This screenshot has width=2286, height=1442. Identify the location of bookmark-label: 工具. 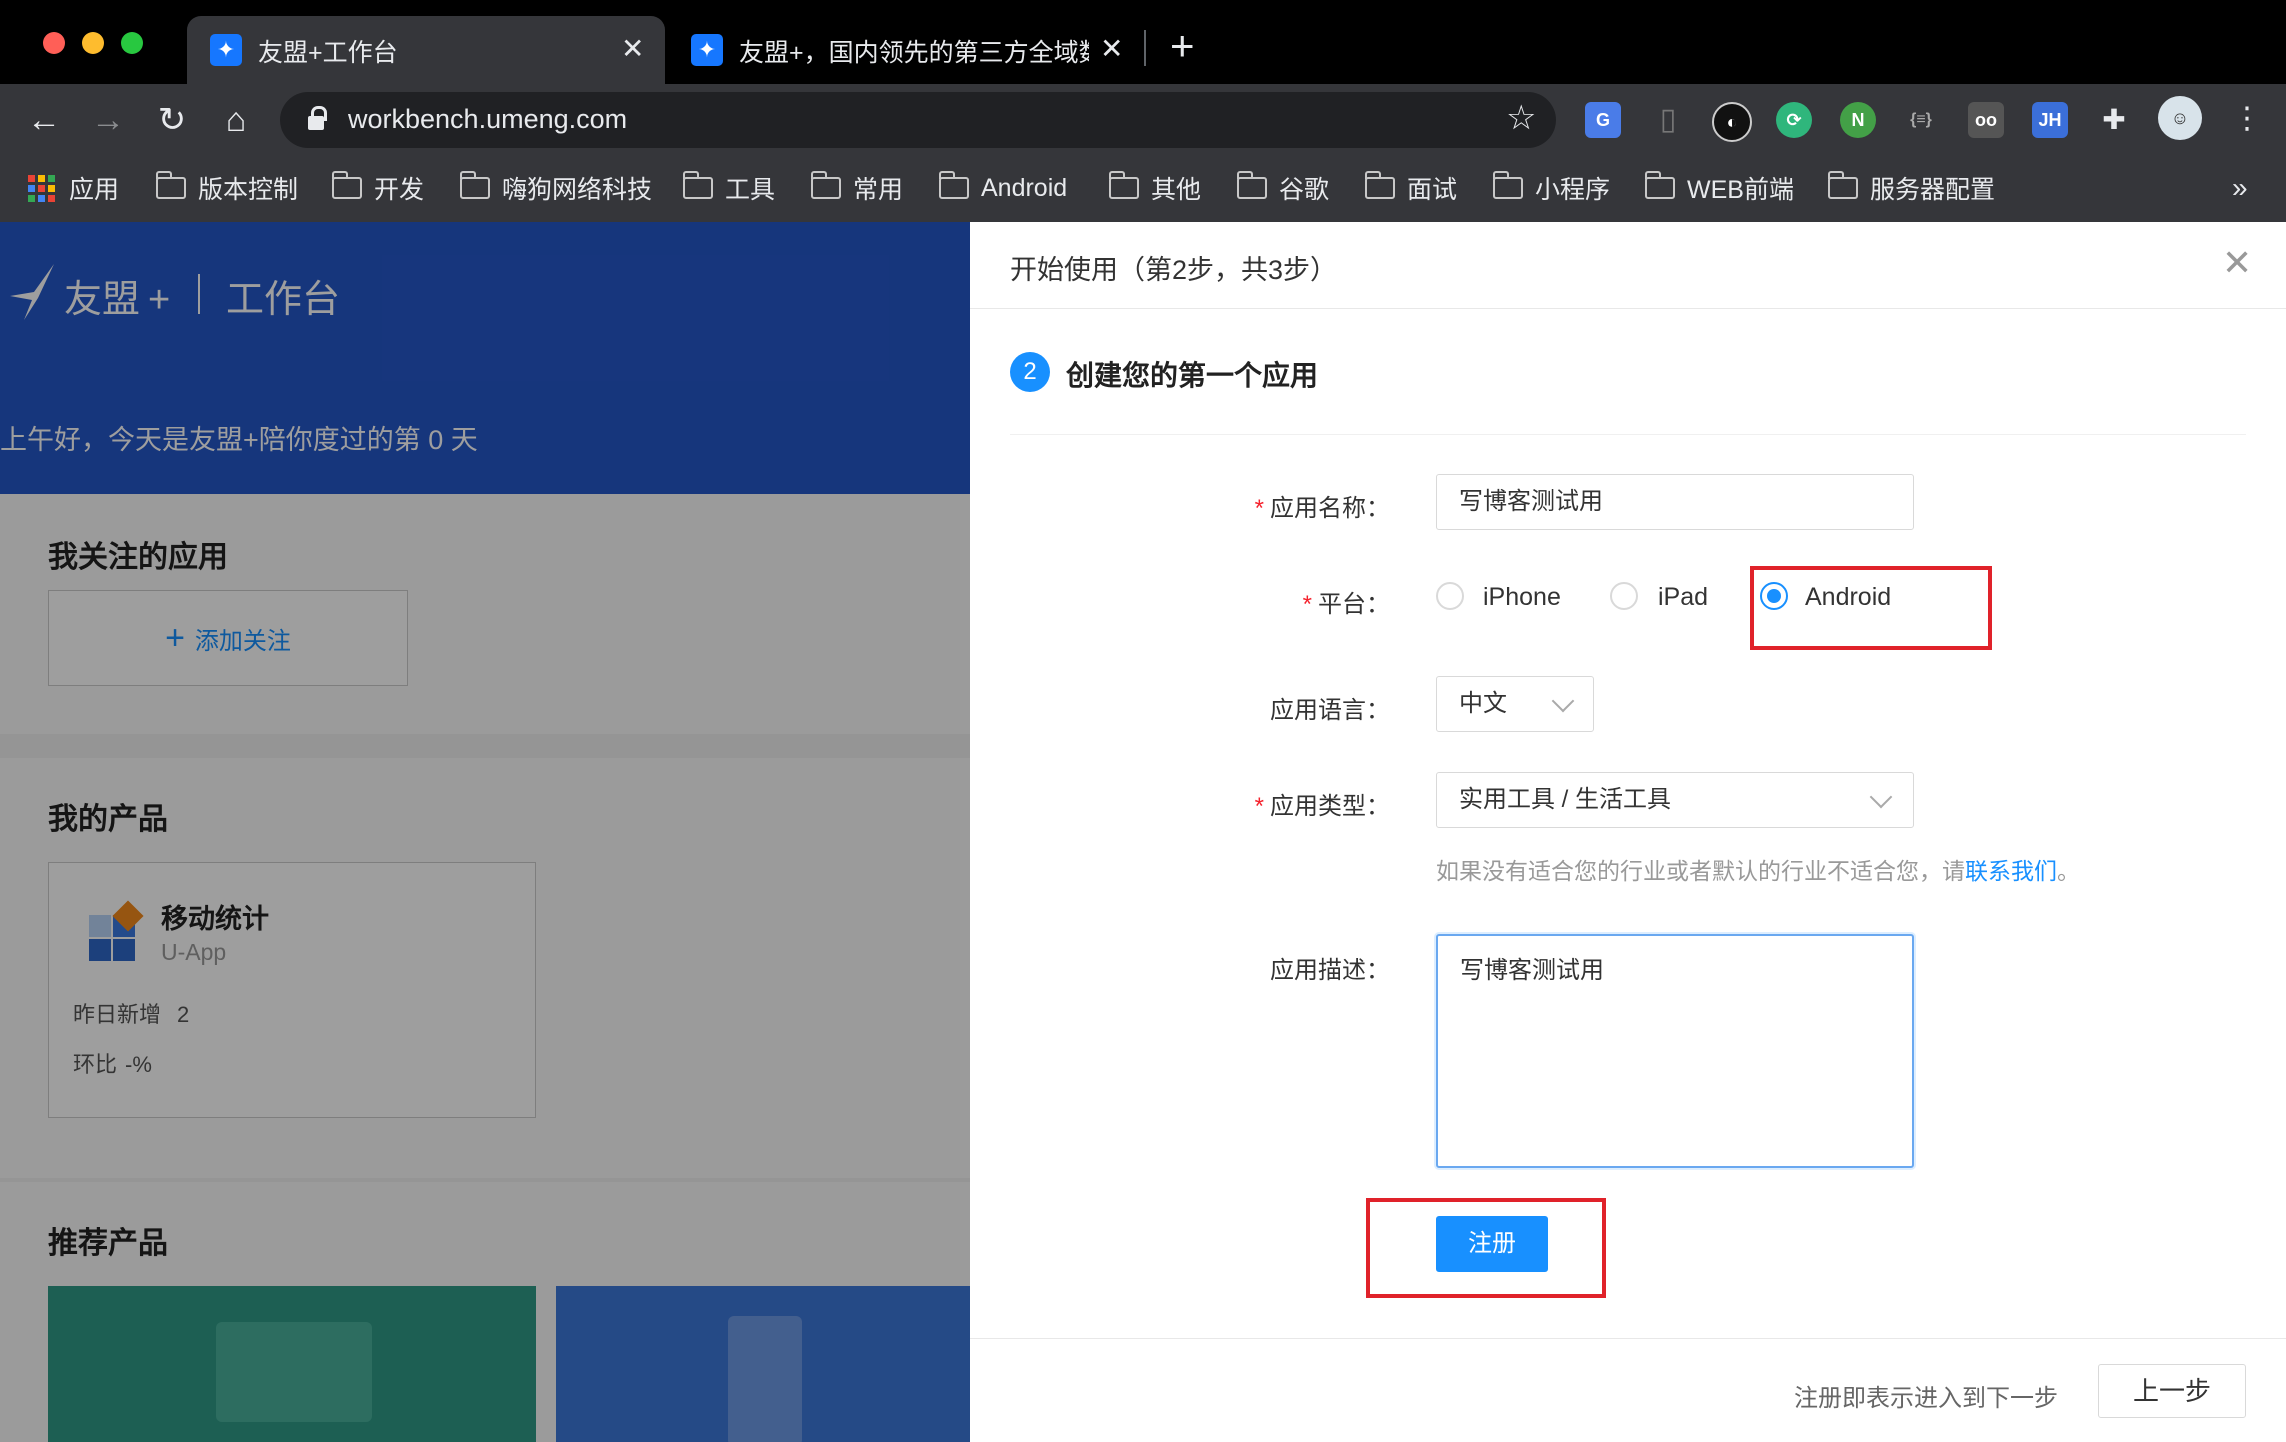
(750, 190).